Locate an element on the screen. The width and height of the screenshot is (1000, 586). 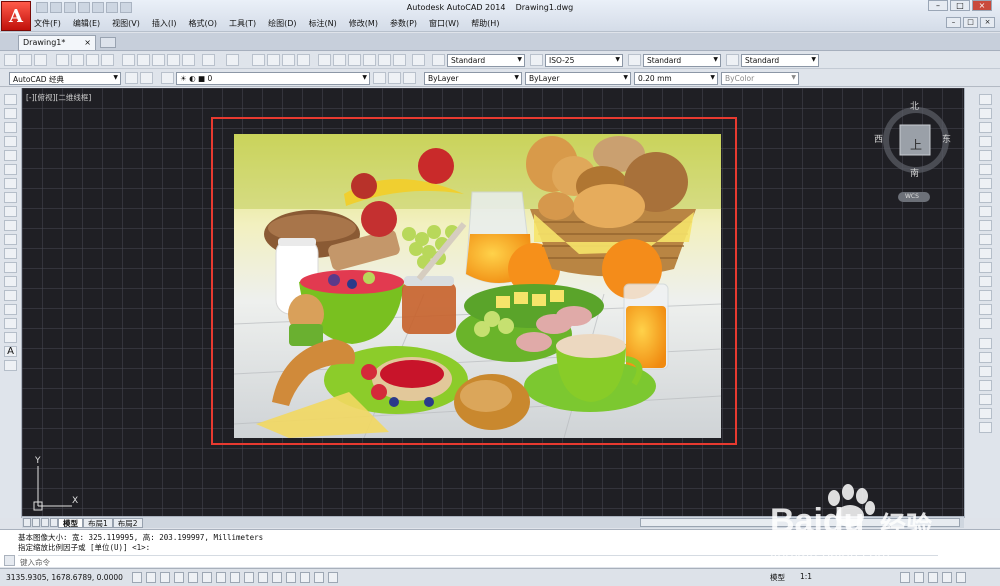
arc-icon is located at coordinates (10, 169).